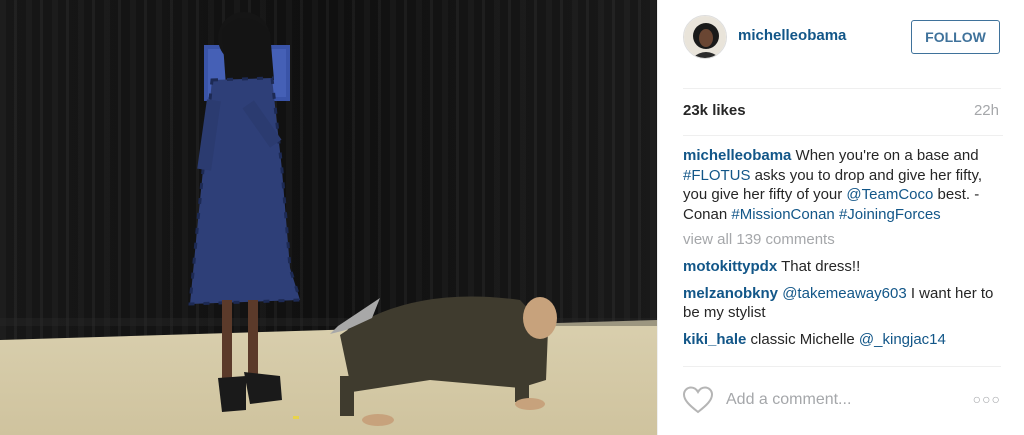  What do you see at coordinates (955, 37) in the screenshot?
I see `follow-button: FOLLOW` at bounding box center [955, 37].